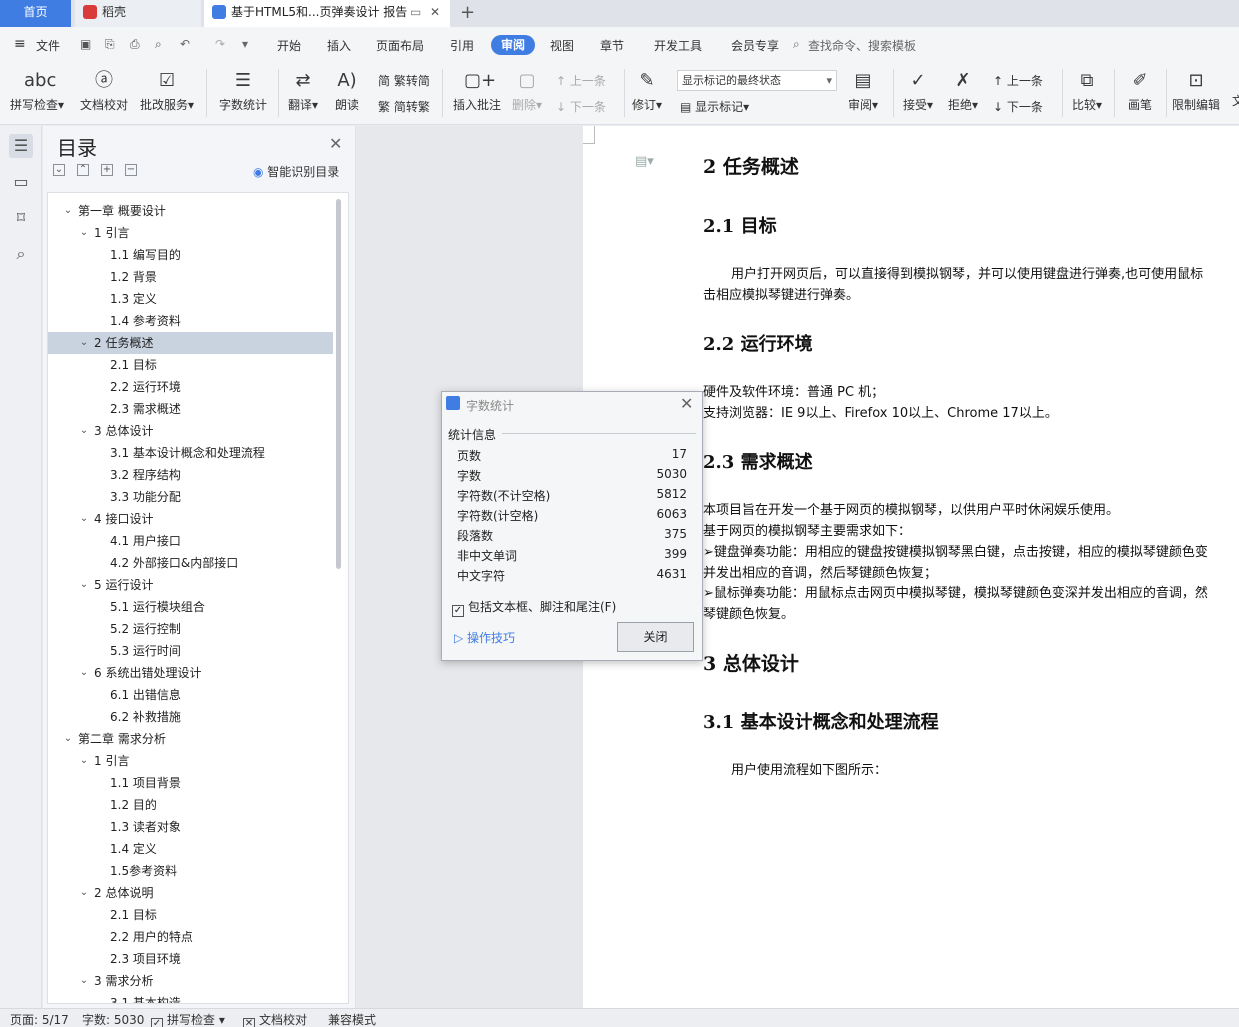 This screenshot has width=1239, height=1027. I want to click on toc-item: ⌄ 4 接口设计, so click(190, 519).